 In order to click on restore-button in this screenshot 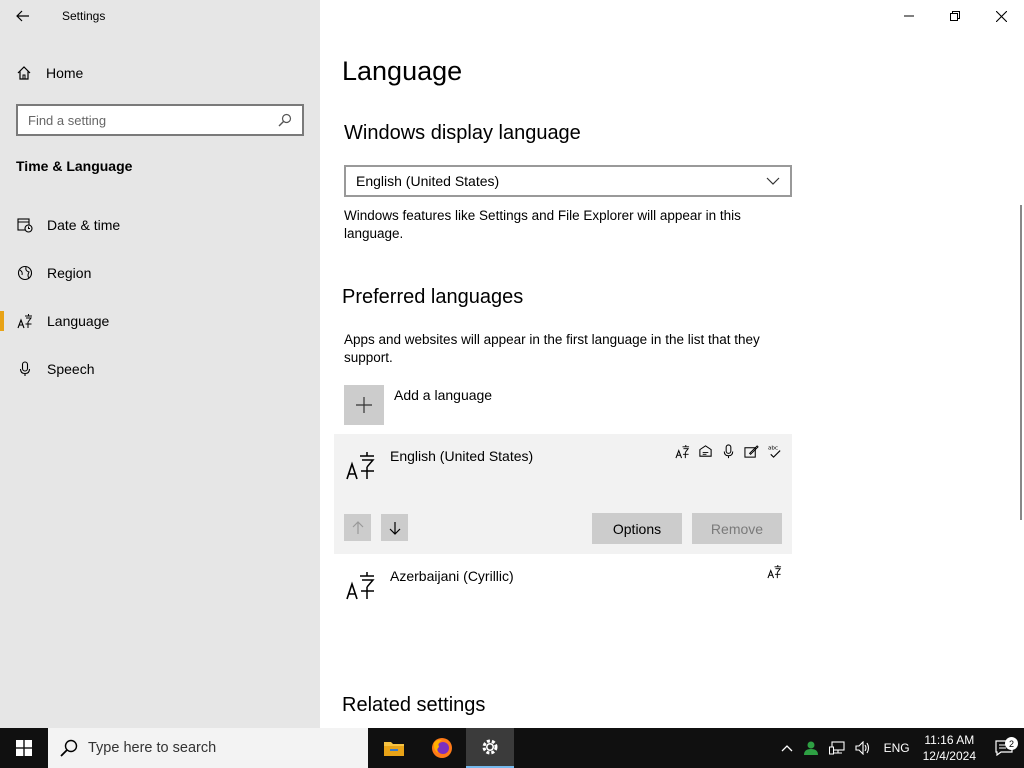, I will do `click(955, 16)`.